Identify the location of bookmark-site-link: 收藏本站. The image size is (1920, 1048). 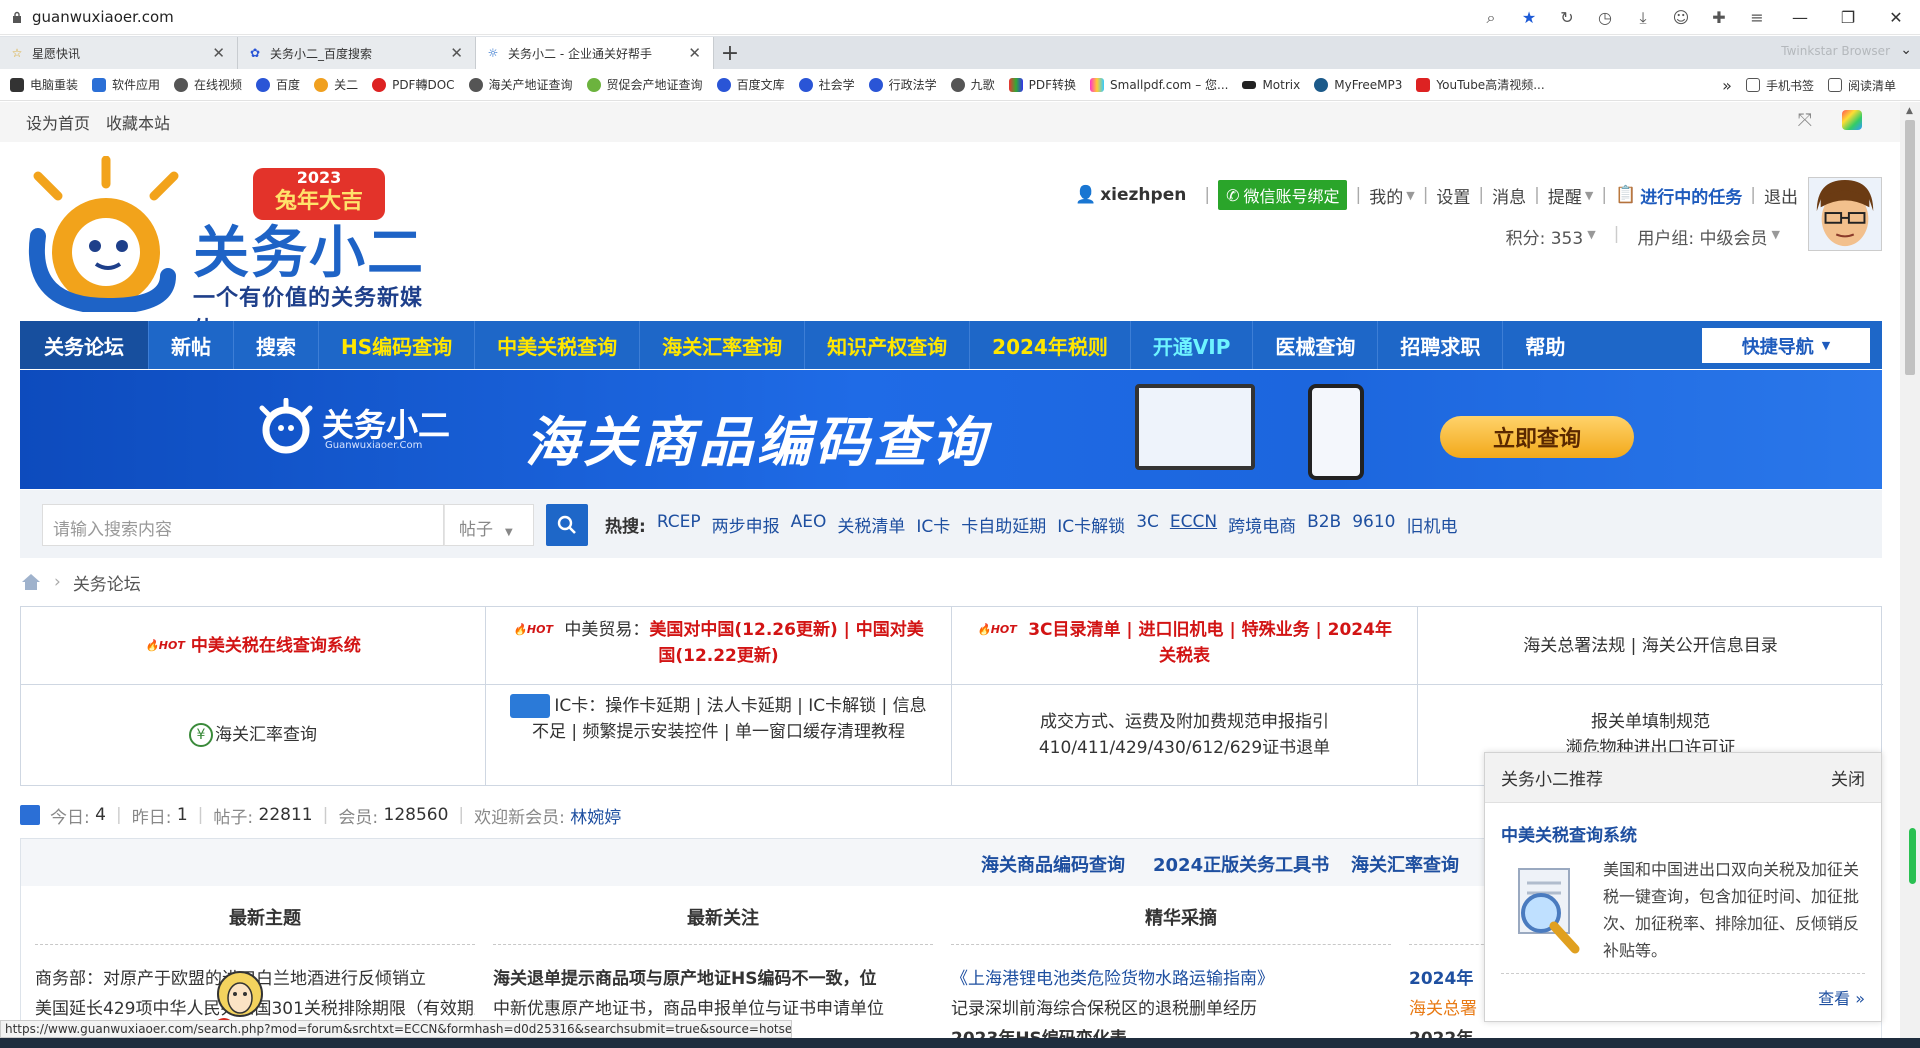
(138, 122).